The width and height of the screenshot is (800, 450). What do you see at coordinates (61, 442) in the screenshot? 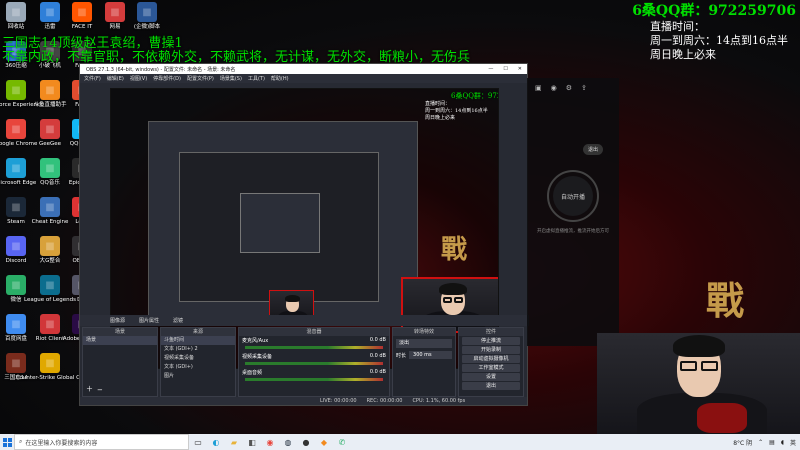
I see `search-input: 在这里输入你要搜索的内容` at bounding box center [61, 442].